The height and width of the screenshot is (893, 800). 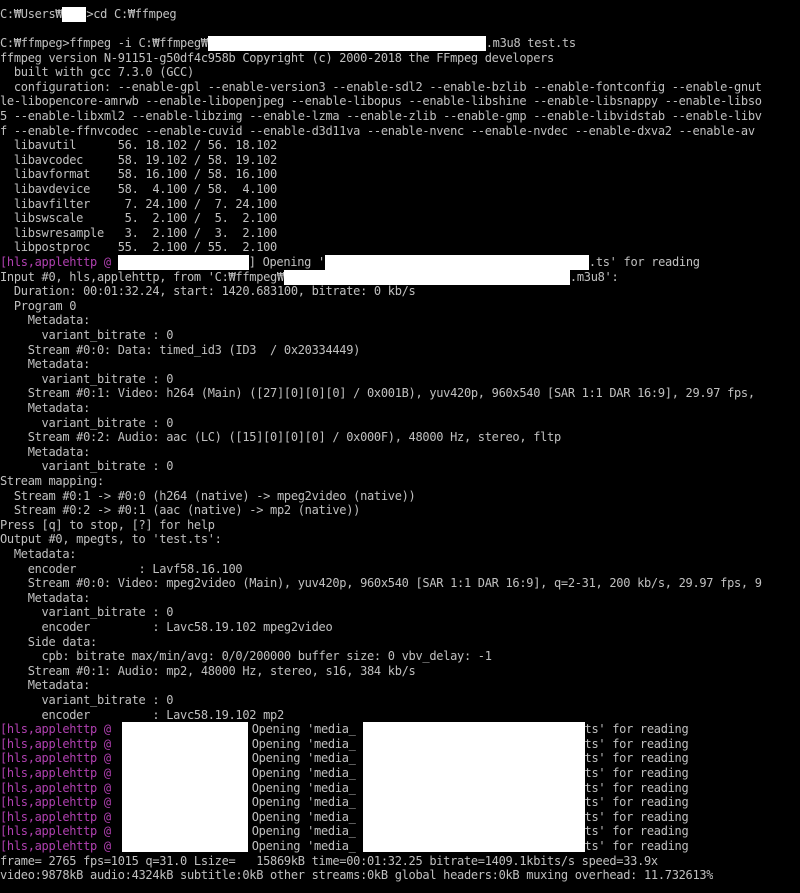 What do you see at coordinates (138, 233) in the screenshot?
I see `terminal-line: libswresample 3. 2.100 / 3. 2.100` at bounding box center [138, 233].